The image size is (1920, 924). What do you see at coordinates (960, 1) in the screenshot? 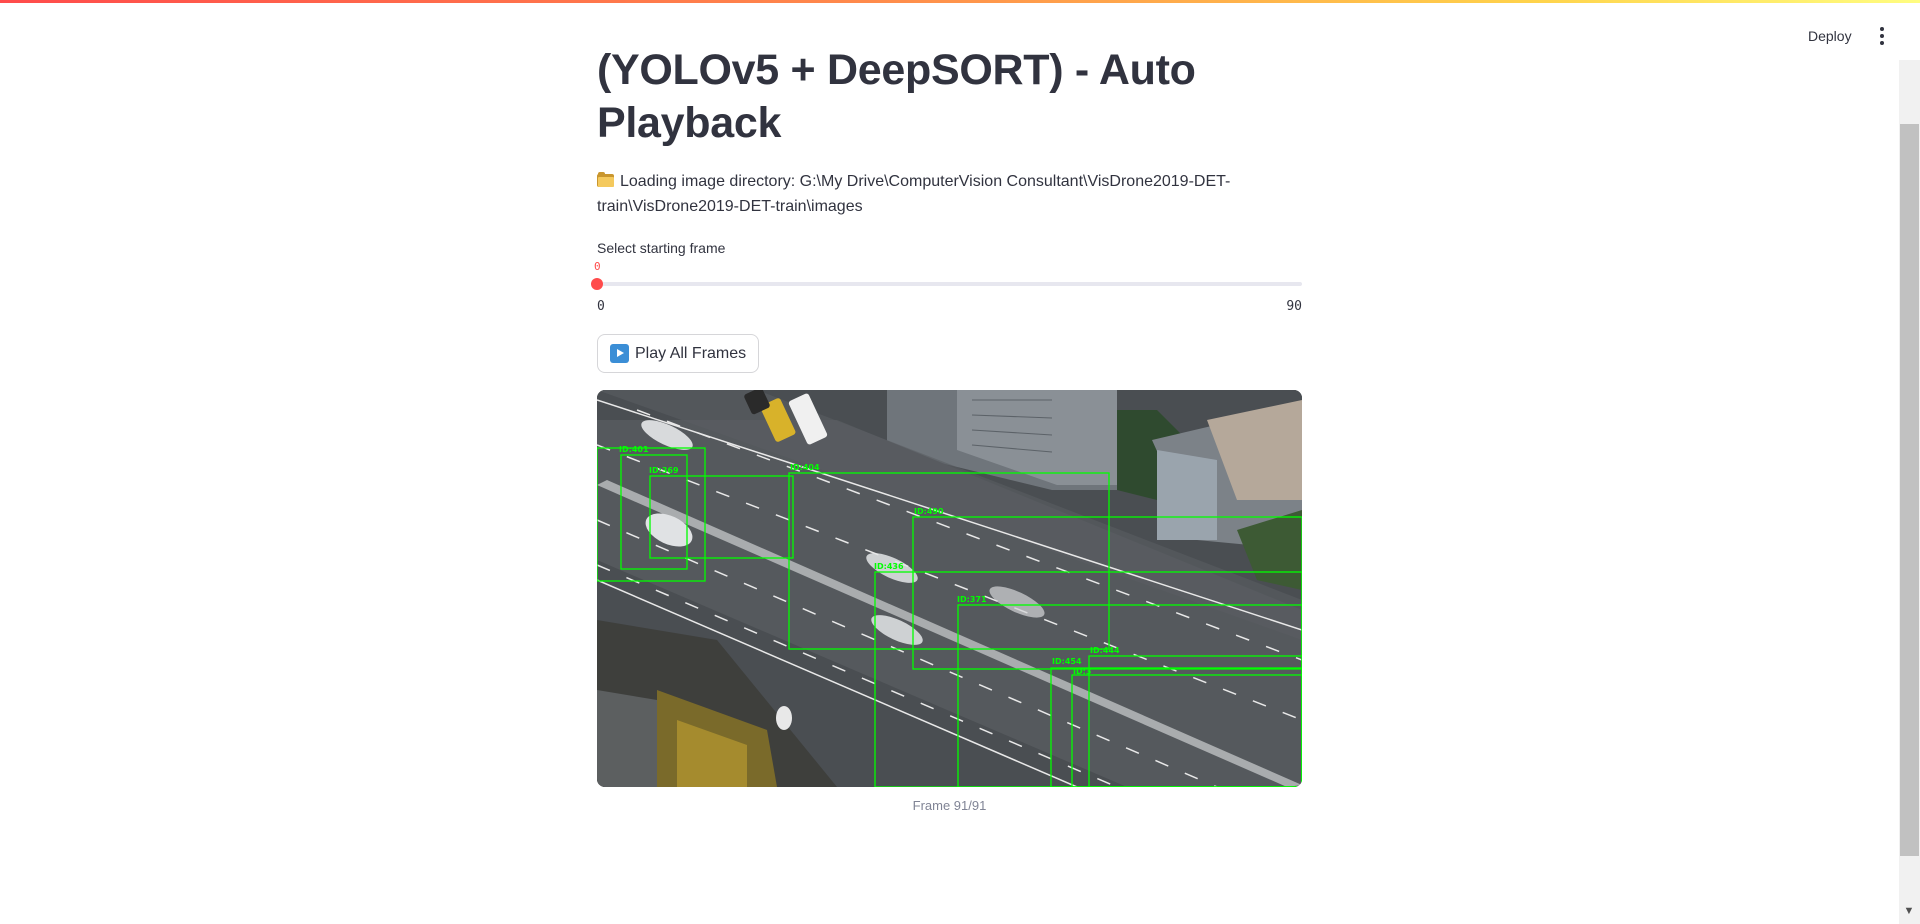
I see `top-decoration-bar` at bounding box center [960, 1].